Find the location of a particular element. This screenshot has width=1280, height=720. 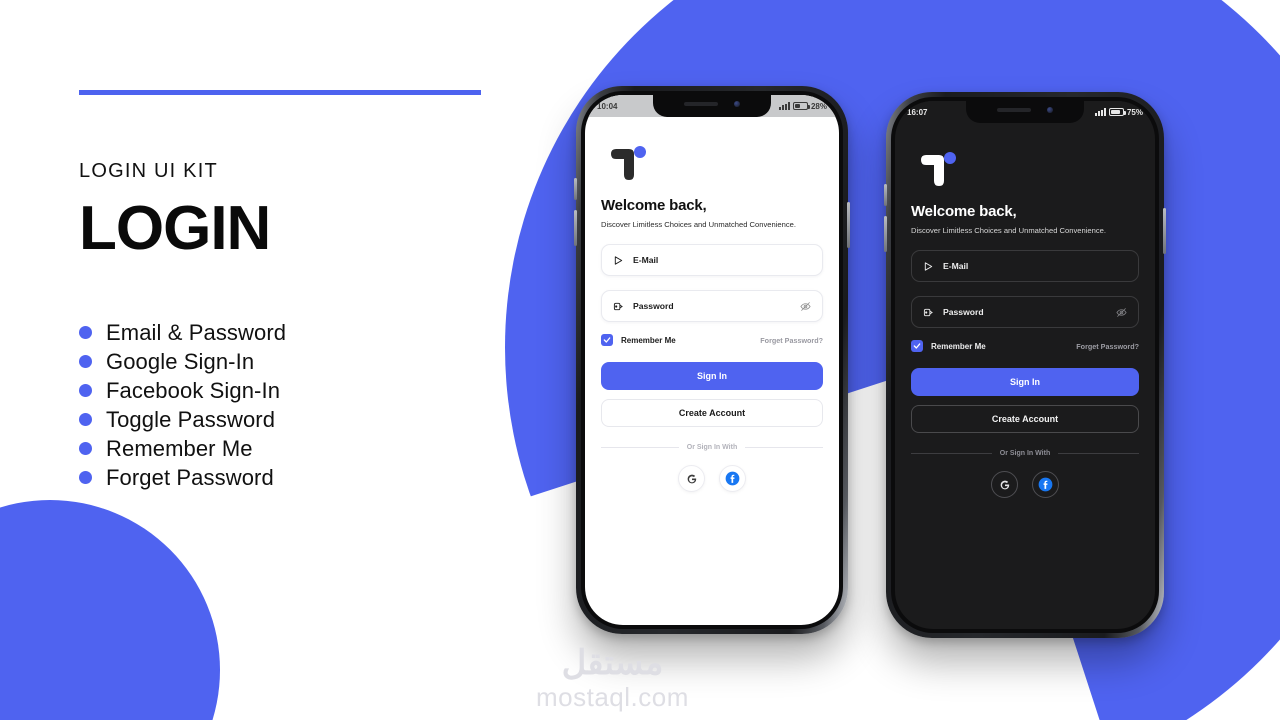

feature-label: Forget Password is located at coordinates (190, 477).